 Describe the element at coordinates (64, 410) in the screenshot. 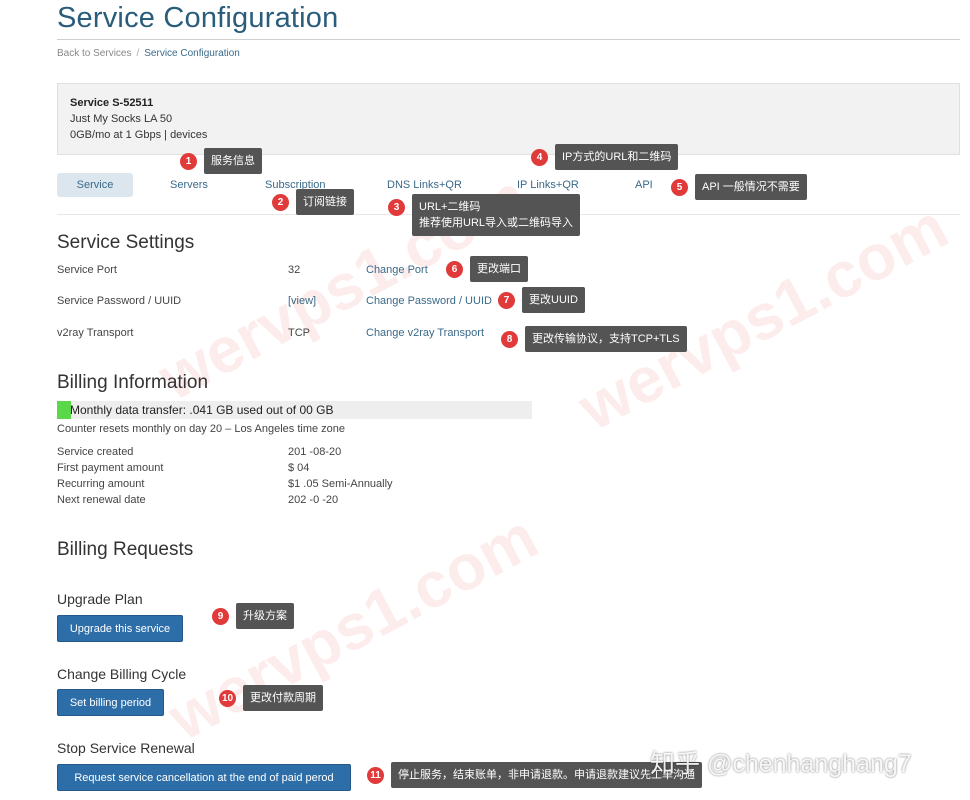

I see `data-usage-fill` at that location.